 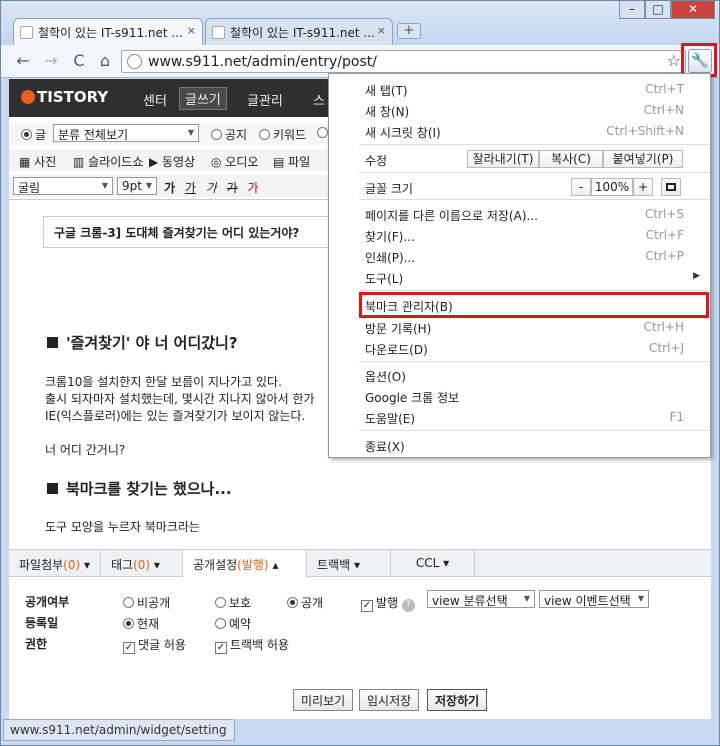 I want to click on attach-audio-button: ◎ 오디오, so click(x=234, y=161).